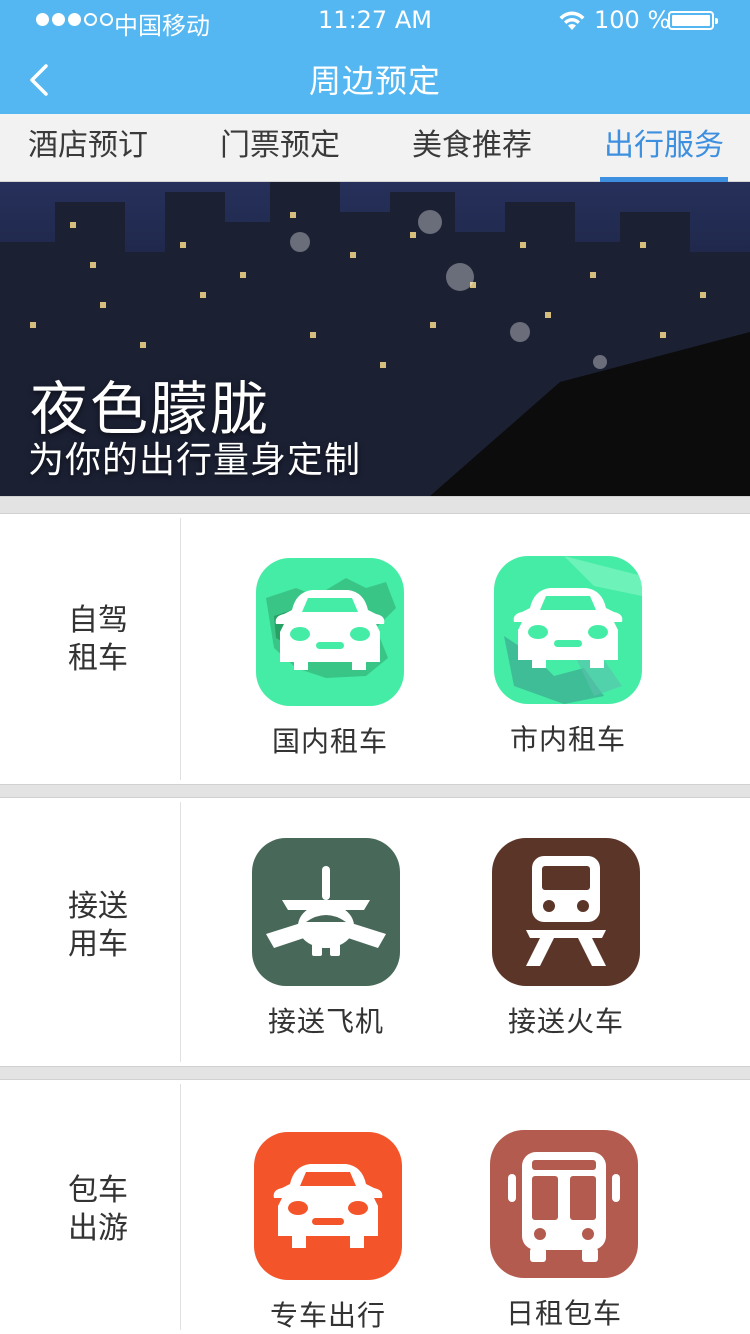 The height and width of the screenshot is (1334, 750). What do you see at coordinates (693, 20) in the screenshot?
I see `battery-icon` at bounding box center [693, 20].